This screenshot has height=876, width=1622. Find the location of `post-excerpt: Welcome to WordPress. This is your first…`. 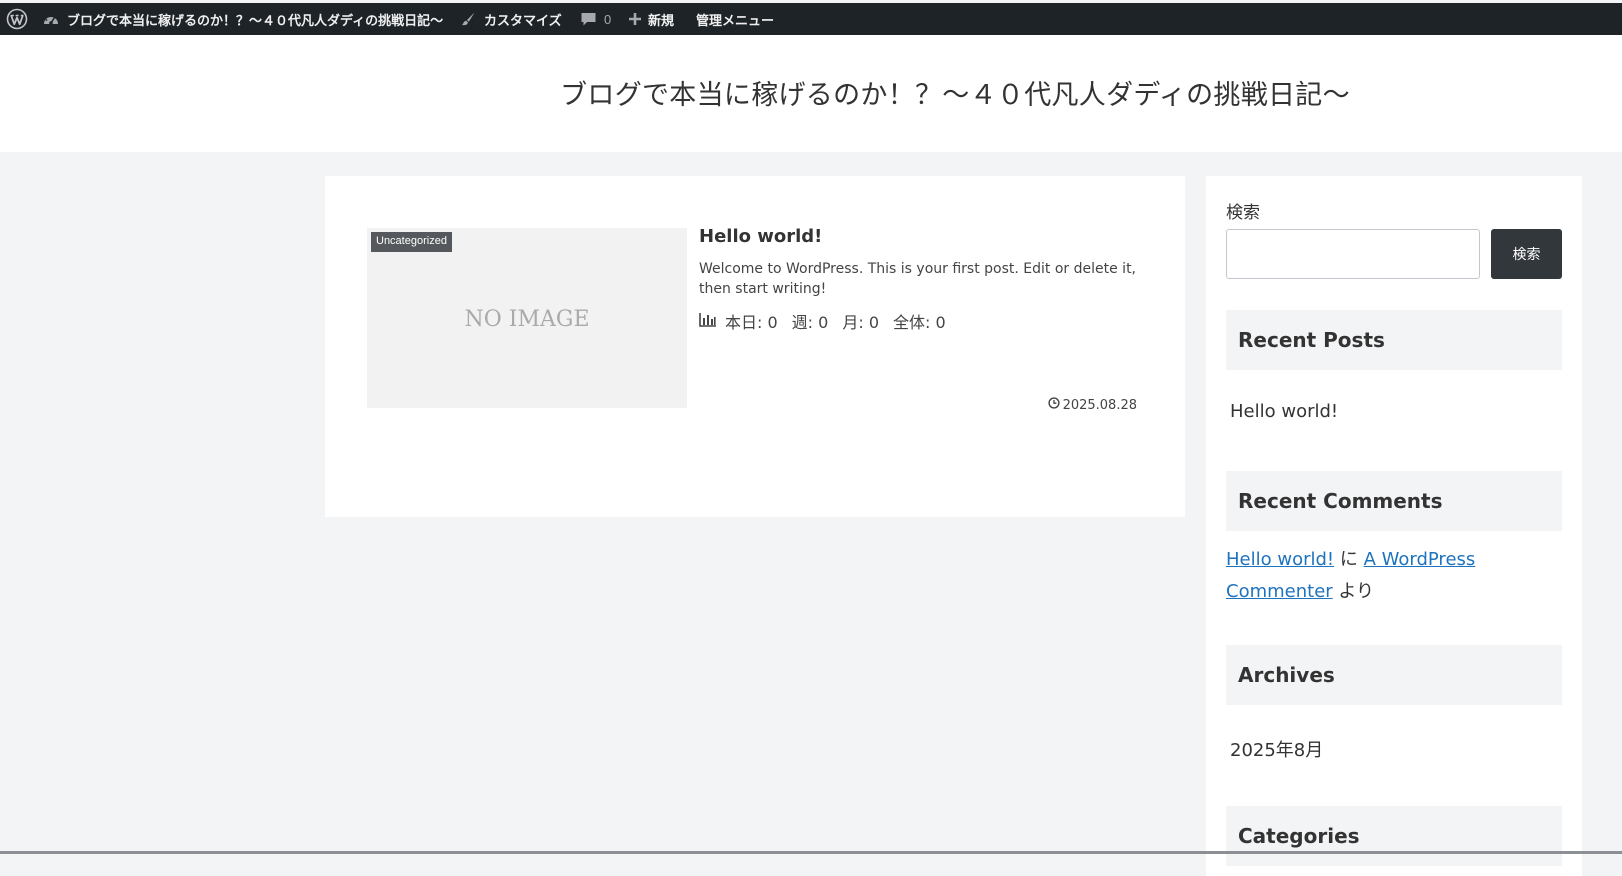

post-excerpt: Welcome to WordPress. This is your first… is located at coordinates (918, 279).